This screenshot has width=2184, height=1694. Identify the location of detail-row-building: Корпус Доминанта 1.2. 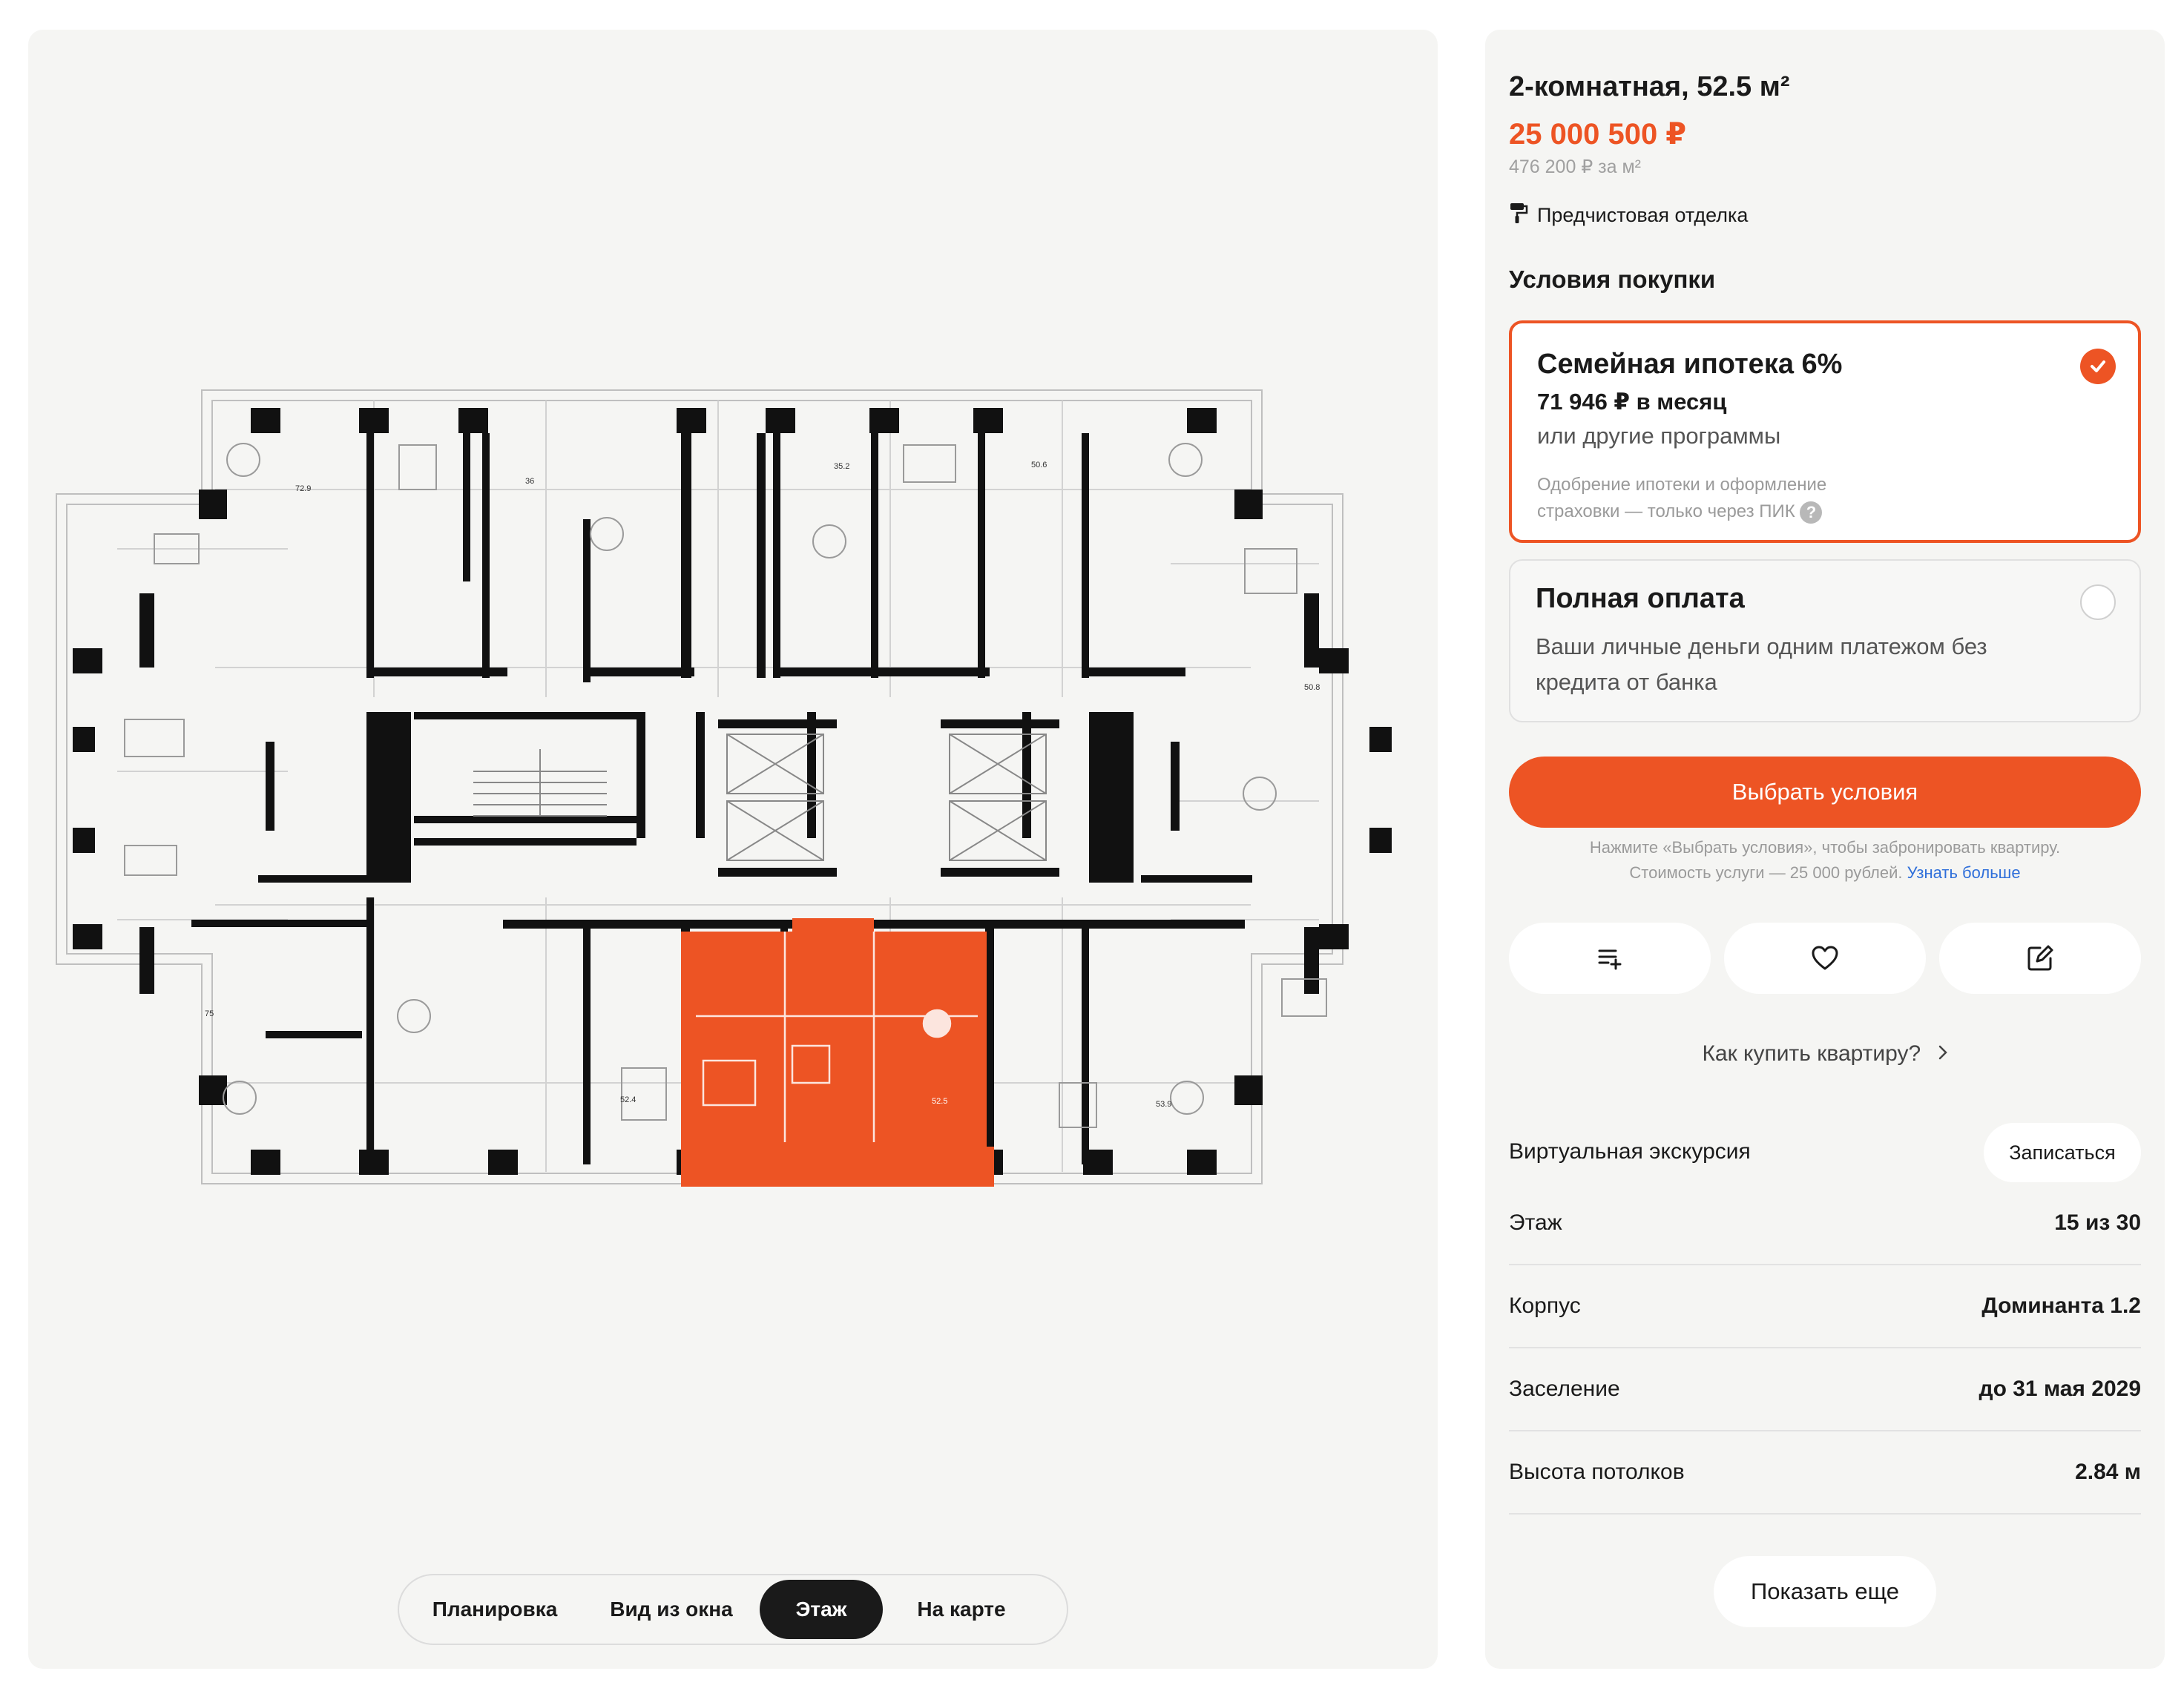
(1825, 1307).